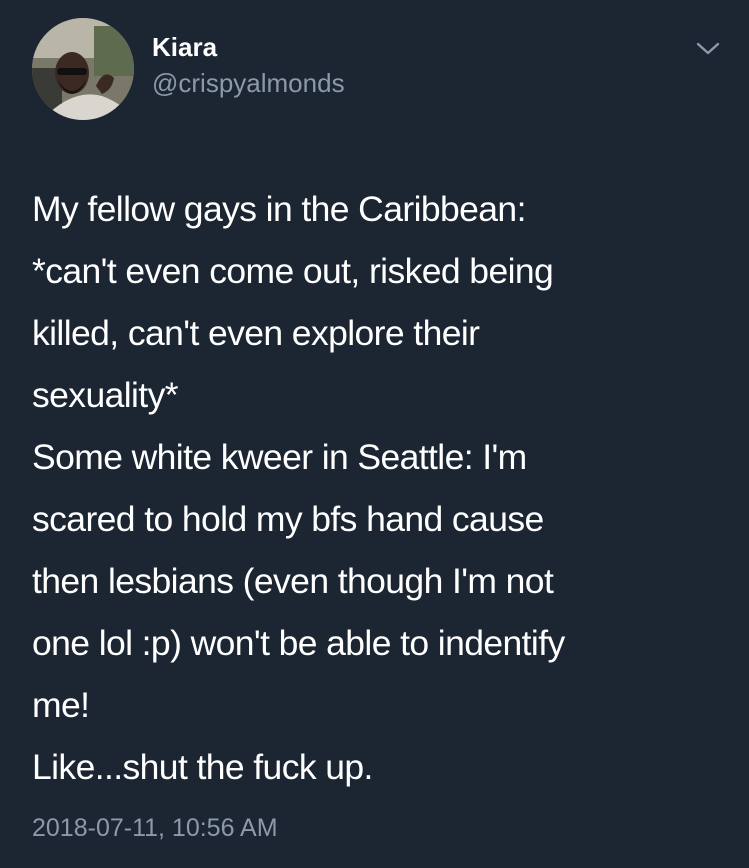 The height and width of the screenshot is (868, 749). What do you see at coordinates (248, 83) in the screenshot?
I see `user-handle: @crispyalmonds` at bounding box center [248, 83].